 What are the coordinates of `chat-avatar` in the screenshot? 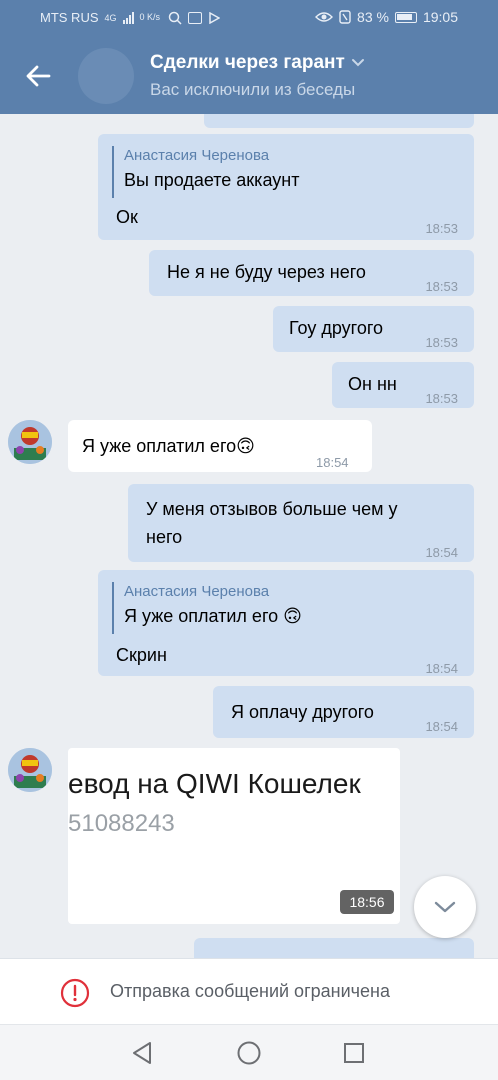 It's located at (106, 76).